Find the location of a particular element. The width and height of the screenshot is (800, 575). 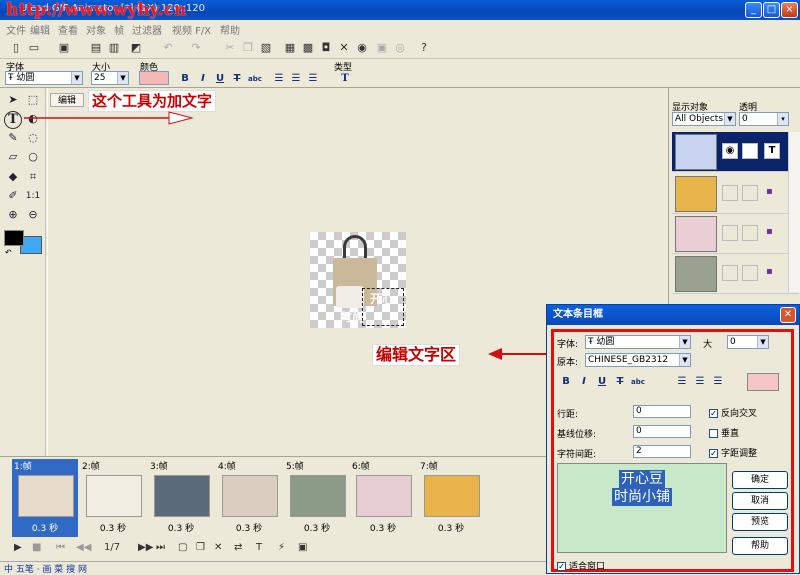

text-type-icon: T is located at coordinates (345, 79).